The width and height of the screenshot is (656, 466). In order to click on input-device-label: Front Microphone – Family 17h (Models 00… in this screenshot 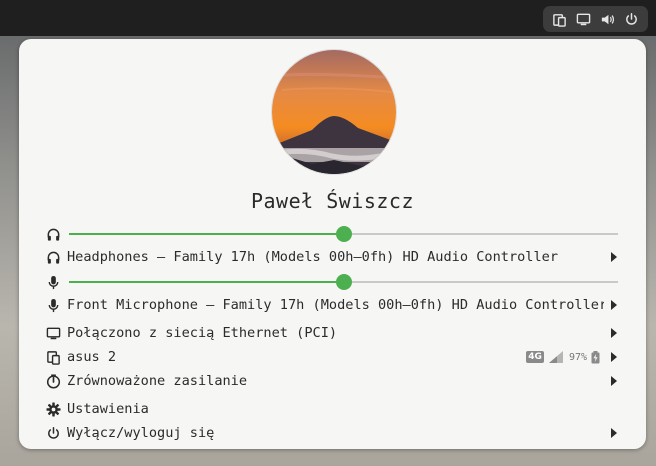, I will do `click(335, 305)`.